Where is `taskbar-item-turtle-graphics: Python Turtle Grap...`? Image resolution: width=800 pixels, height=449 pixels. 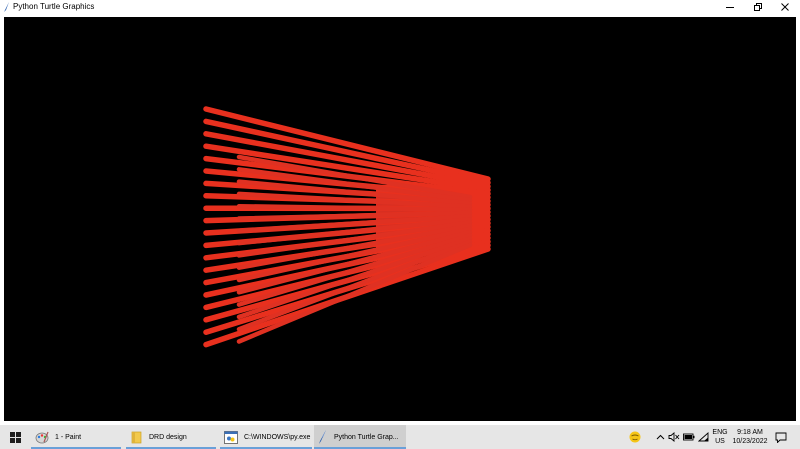
taskbar-item-turtle-graphics: Python Turtle Grap... is located at coordinates (360, 437).